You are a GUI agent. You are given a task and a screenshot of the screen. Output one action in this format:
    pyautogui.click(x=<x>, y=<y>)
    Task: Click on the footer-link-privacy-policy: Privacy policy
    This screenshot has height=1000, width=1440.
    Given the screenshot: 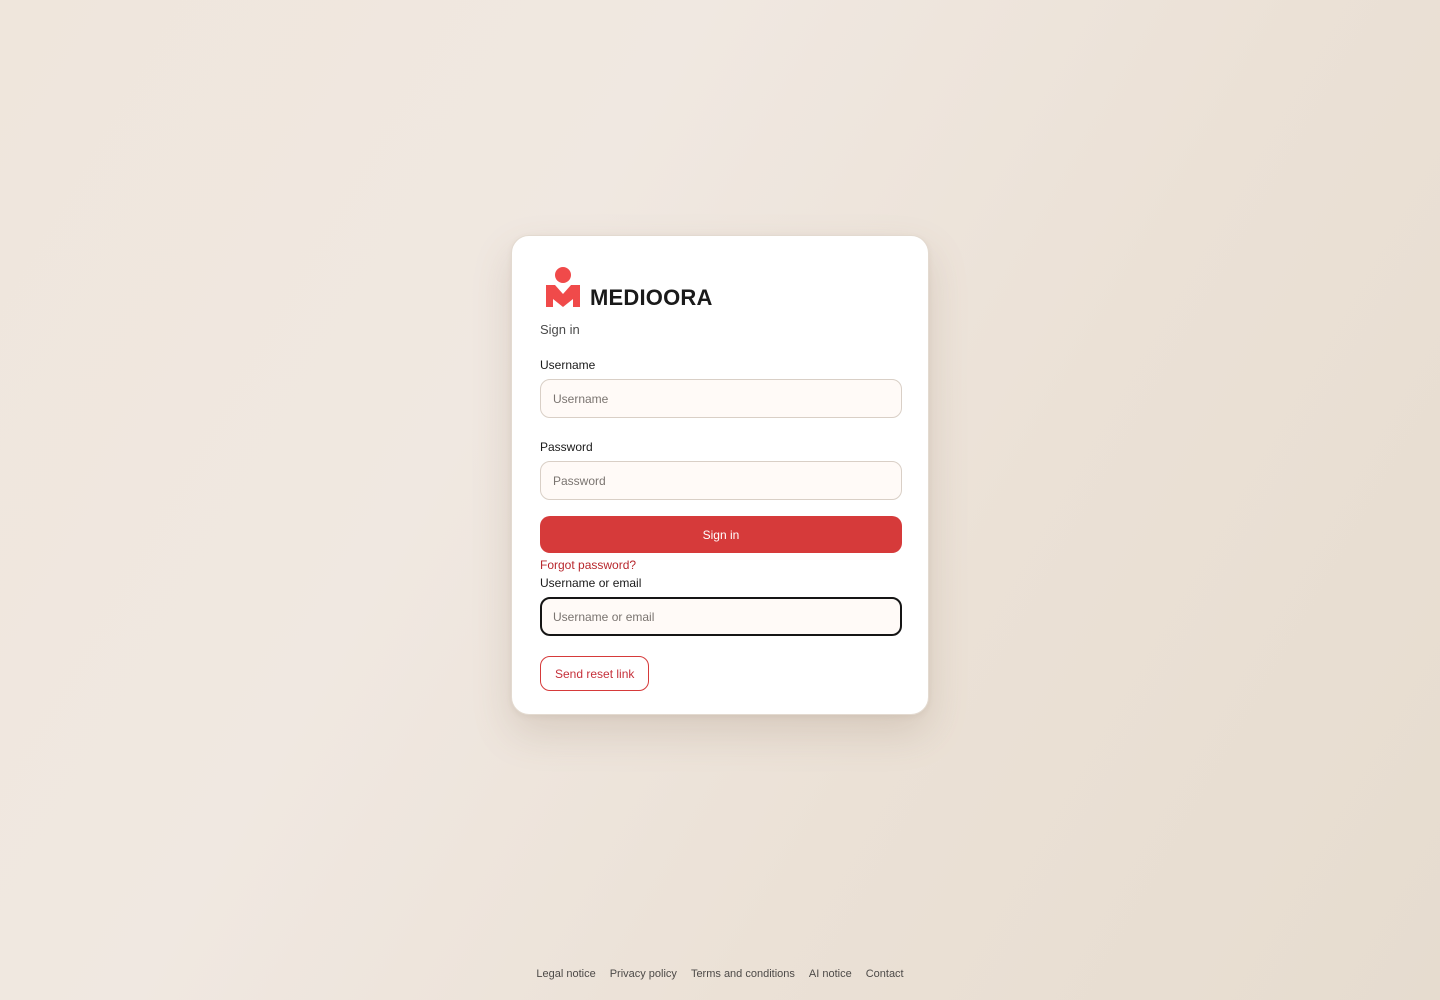 What is the action you would take?
    pyautogui.click(x=643, y=974)
    